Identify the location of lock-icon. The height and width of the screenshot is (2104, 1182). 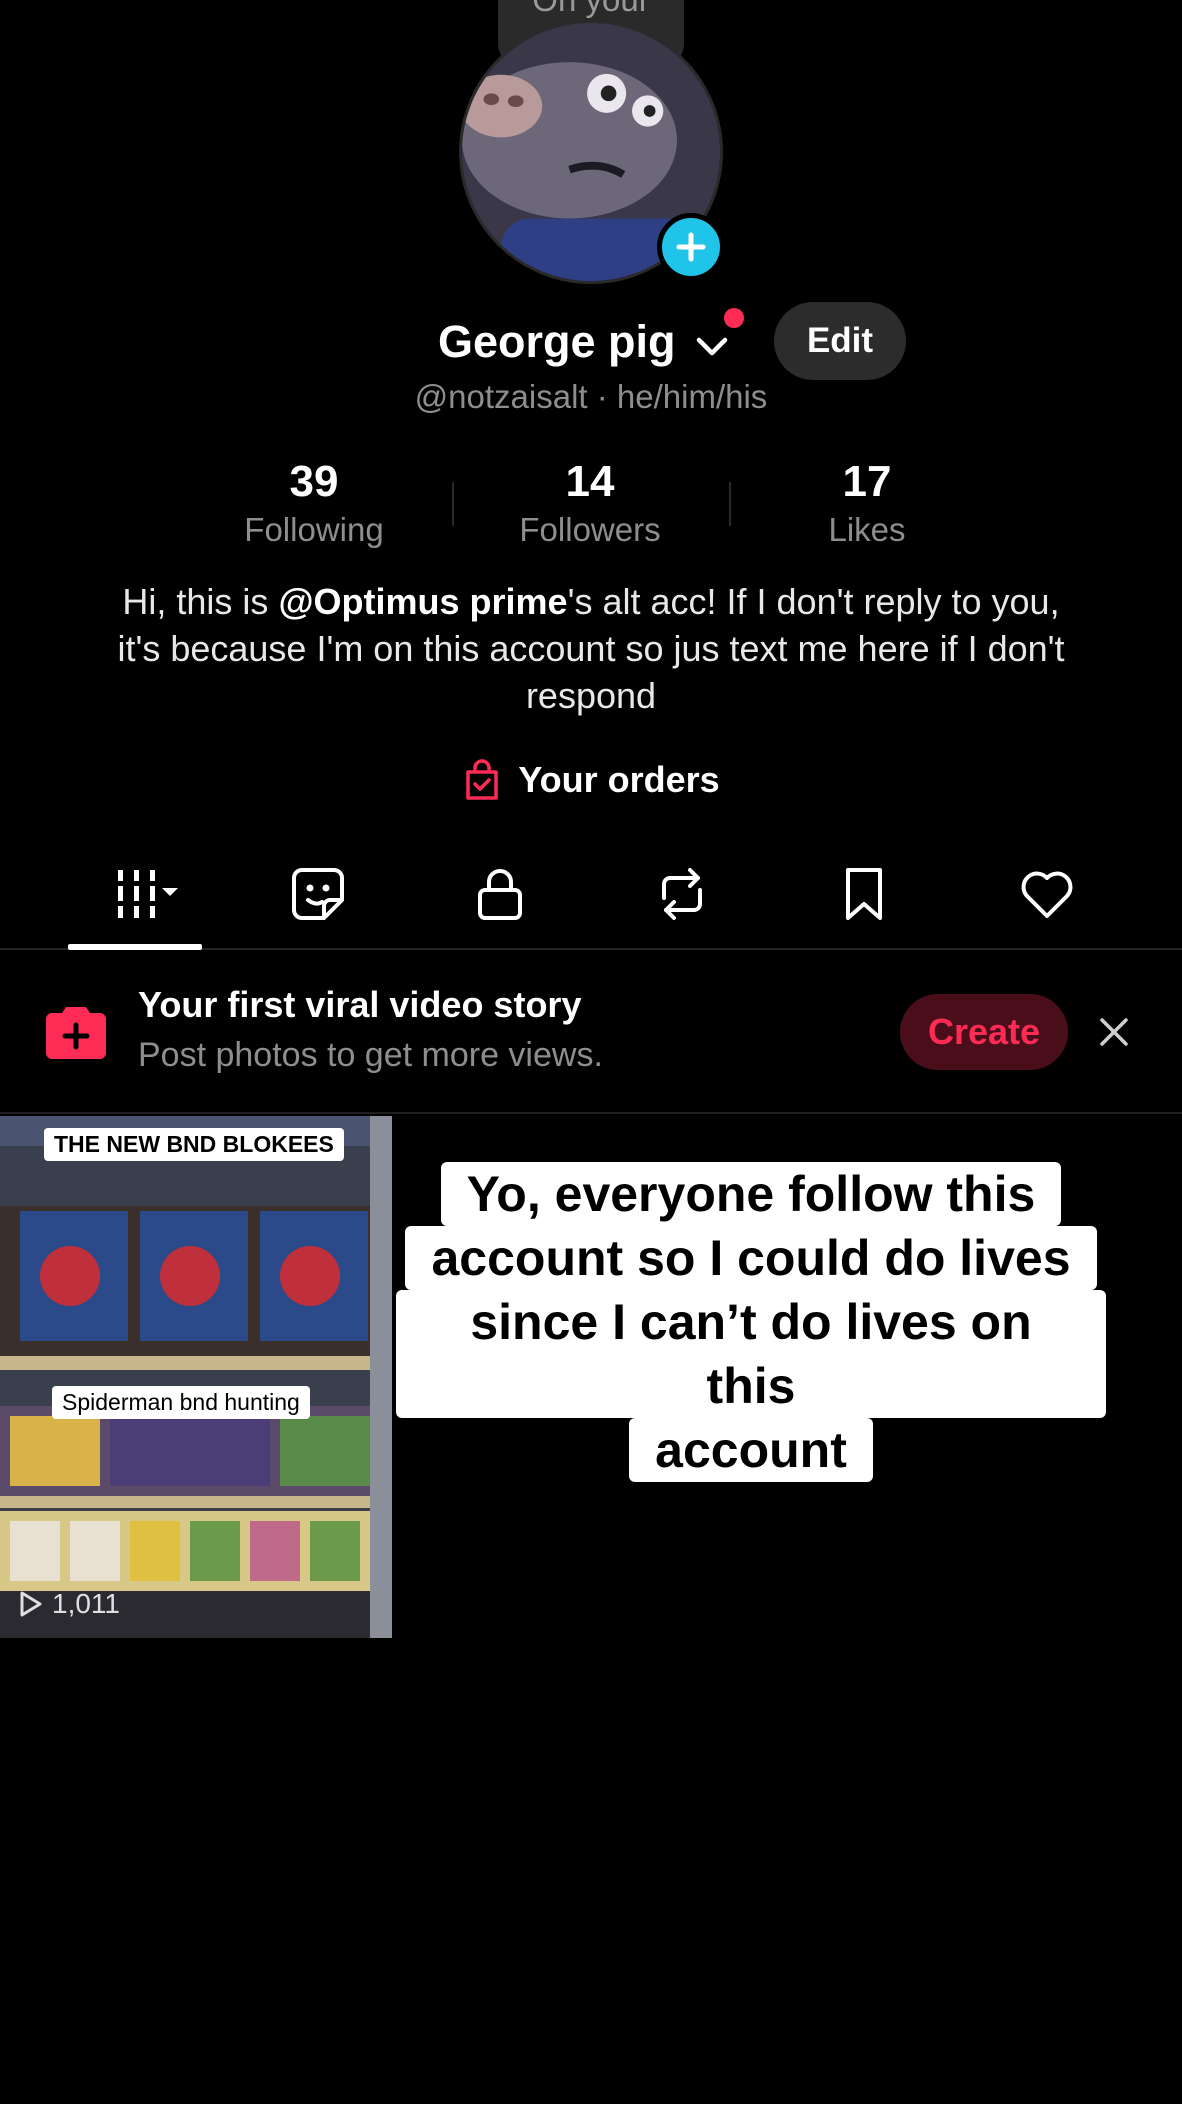
(500, 894).